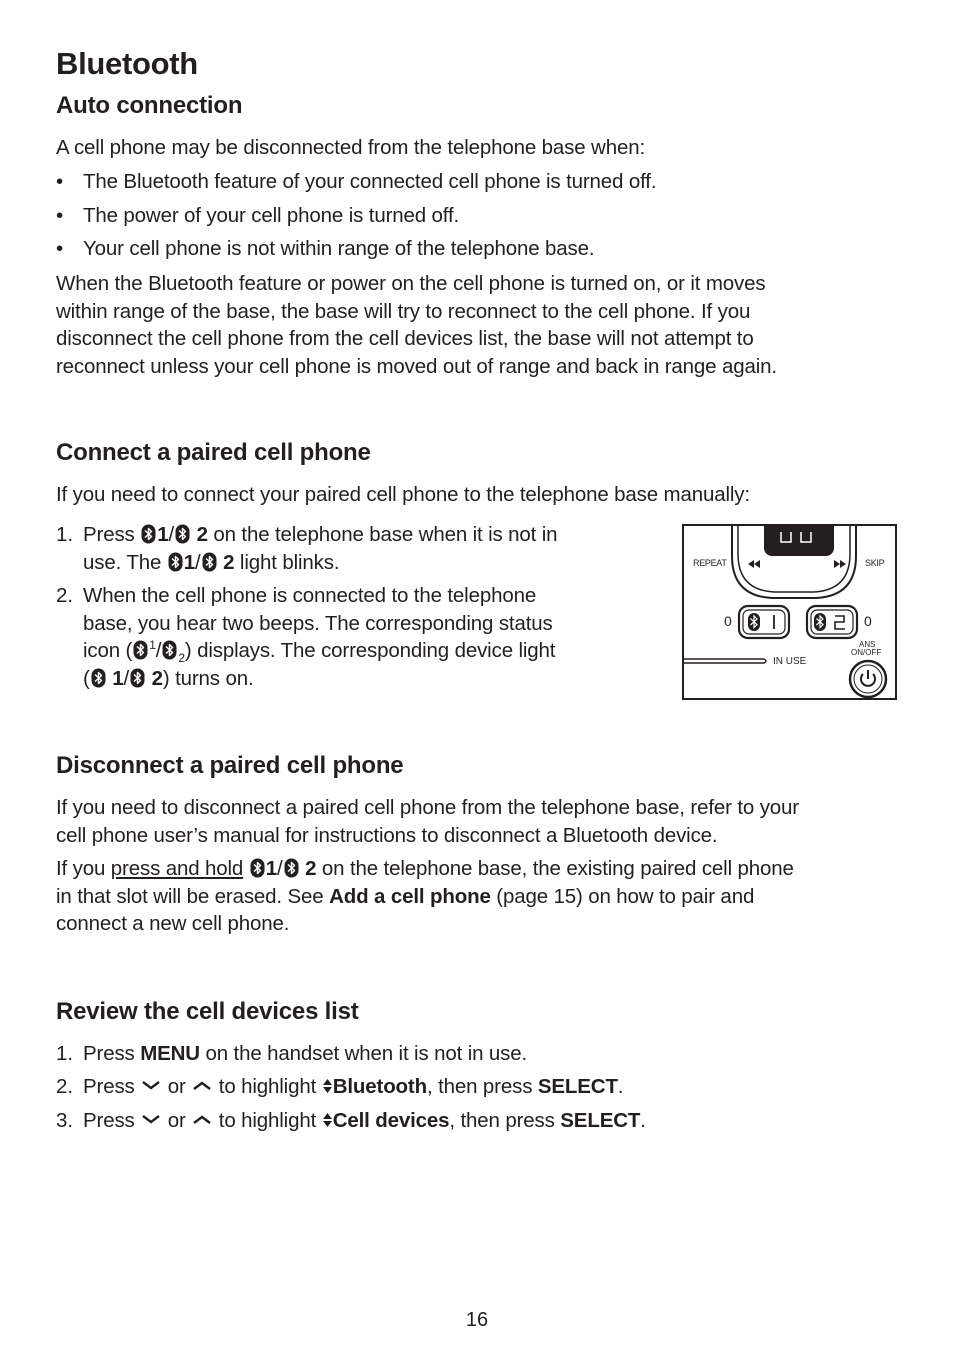  What do you see at coordinates (177, 868) in the screenshot?
I see `press-and-hold-link: press and hold` at bounding box center [177, 868].